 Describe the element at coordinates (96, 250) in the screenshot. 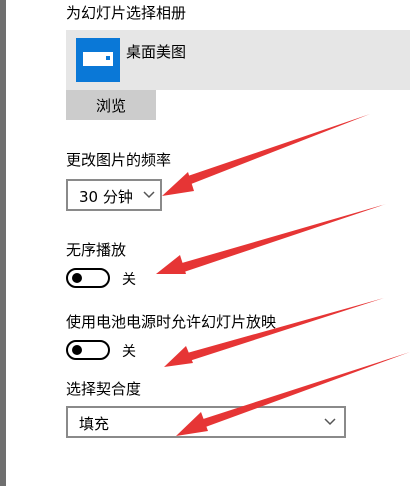

I see `shuffle-heading: 无序播放` at that location.